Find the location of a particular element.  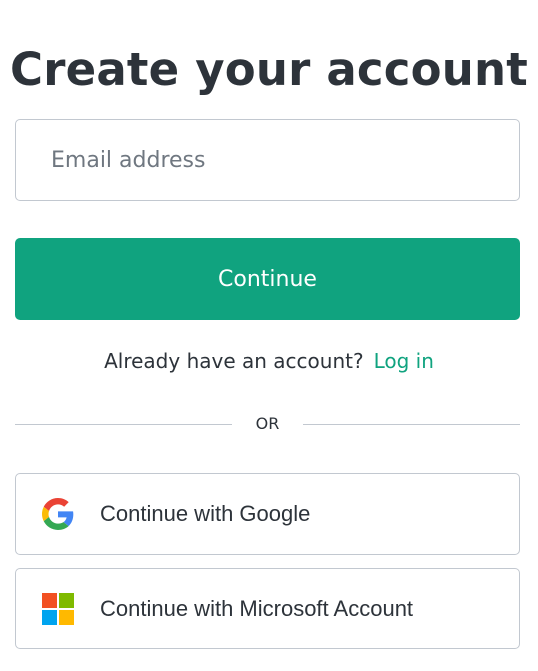

google-button-label: Continue with Google is located at coordinates (205, 513).